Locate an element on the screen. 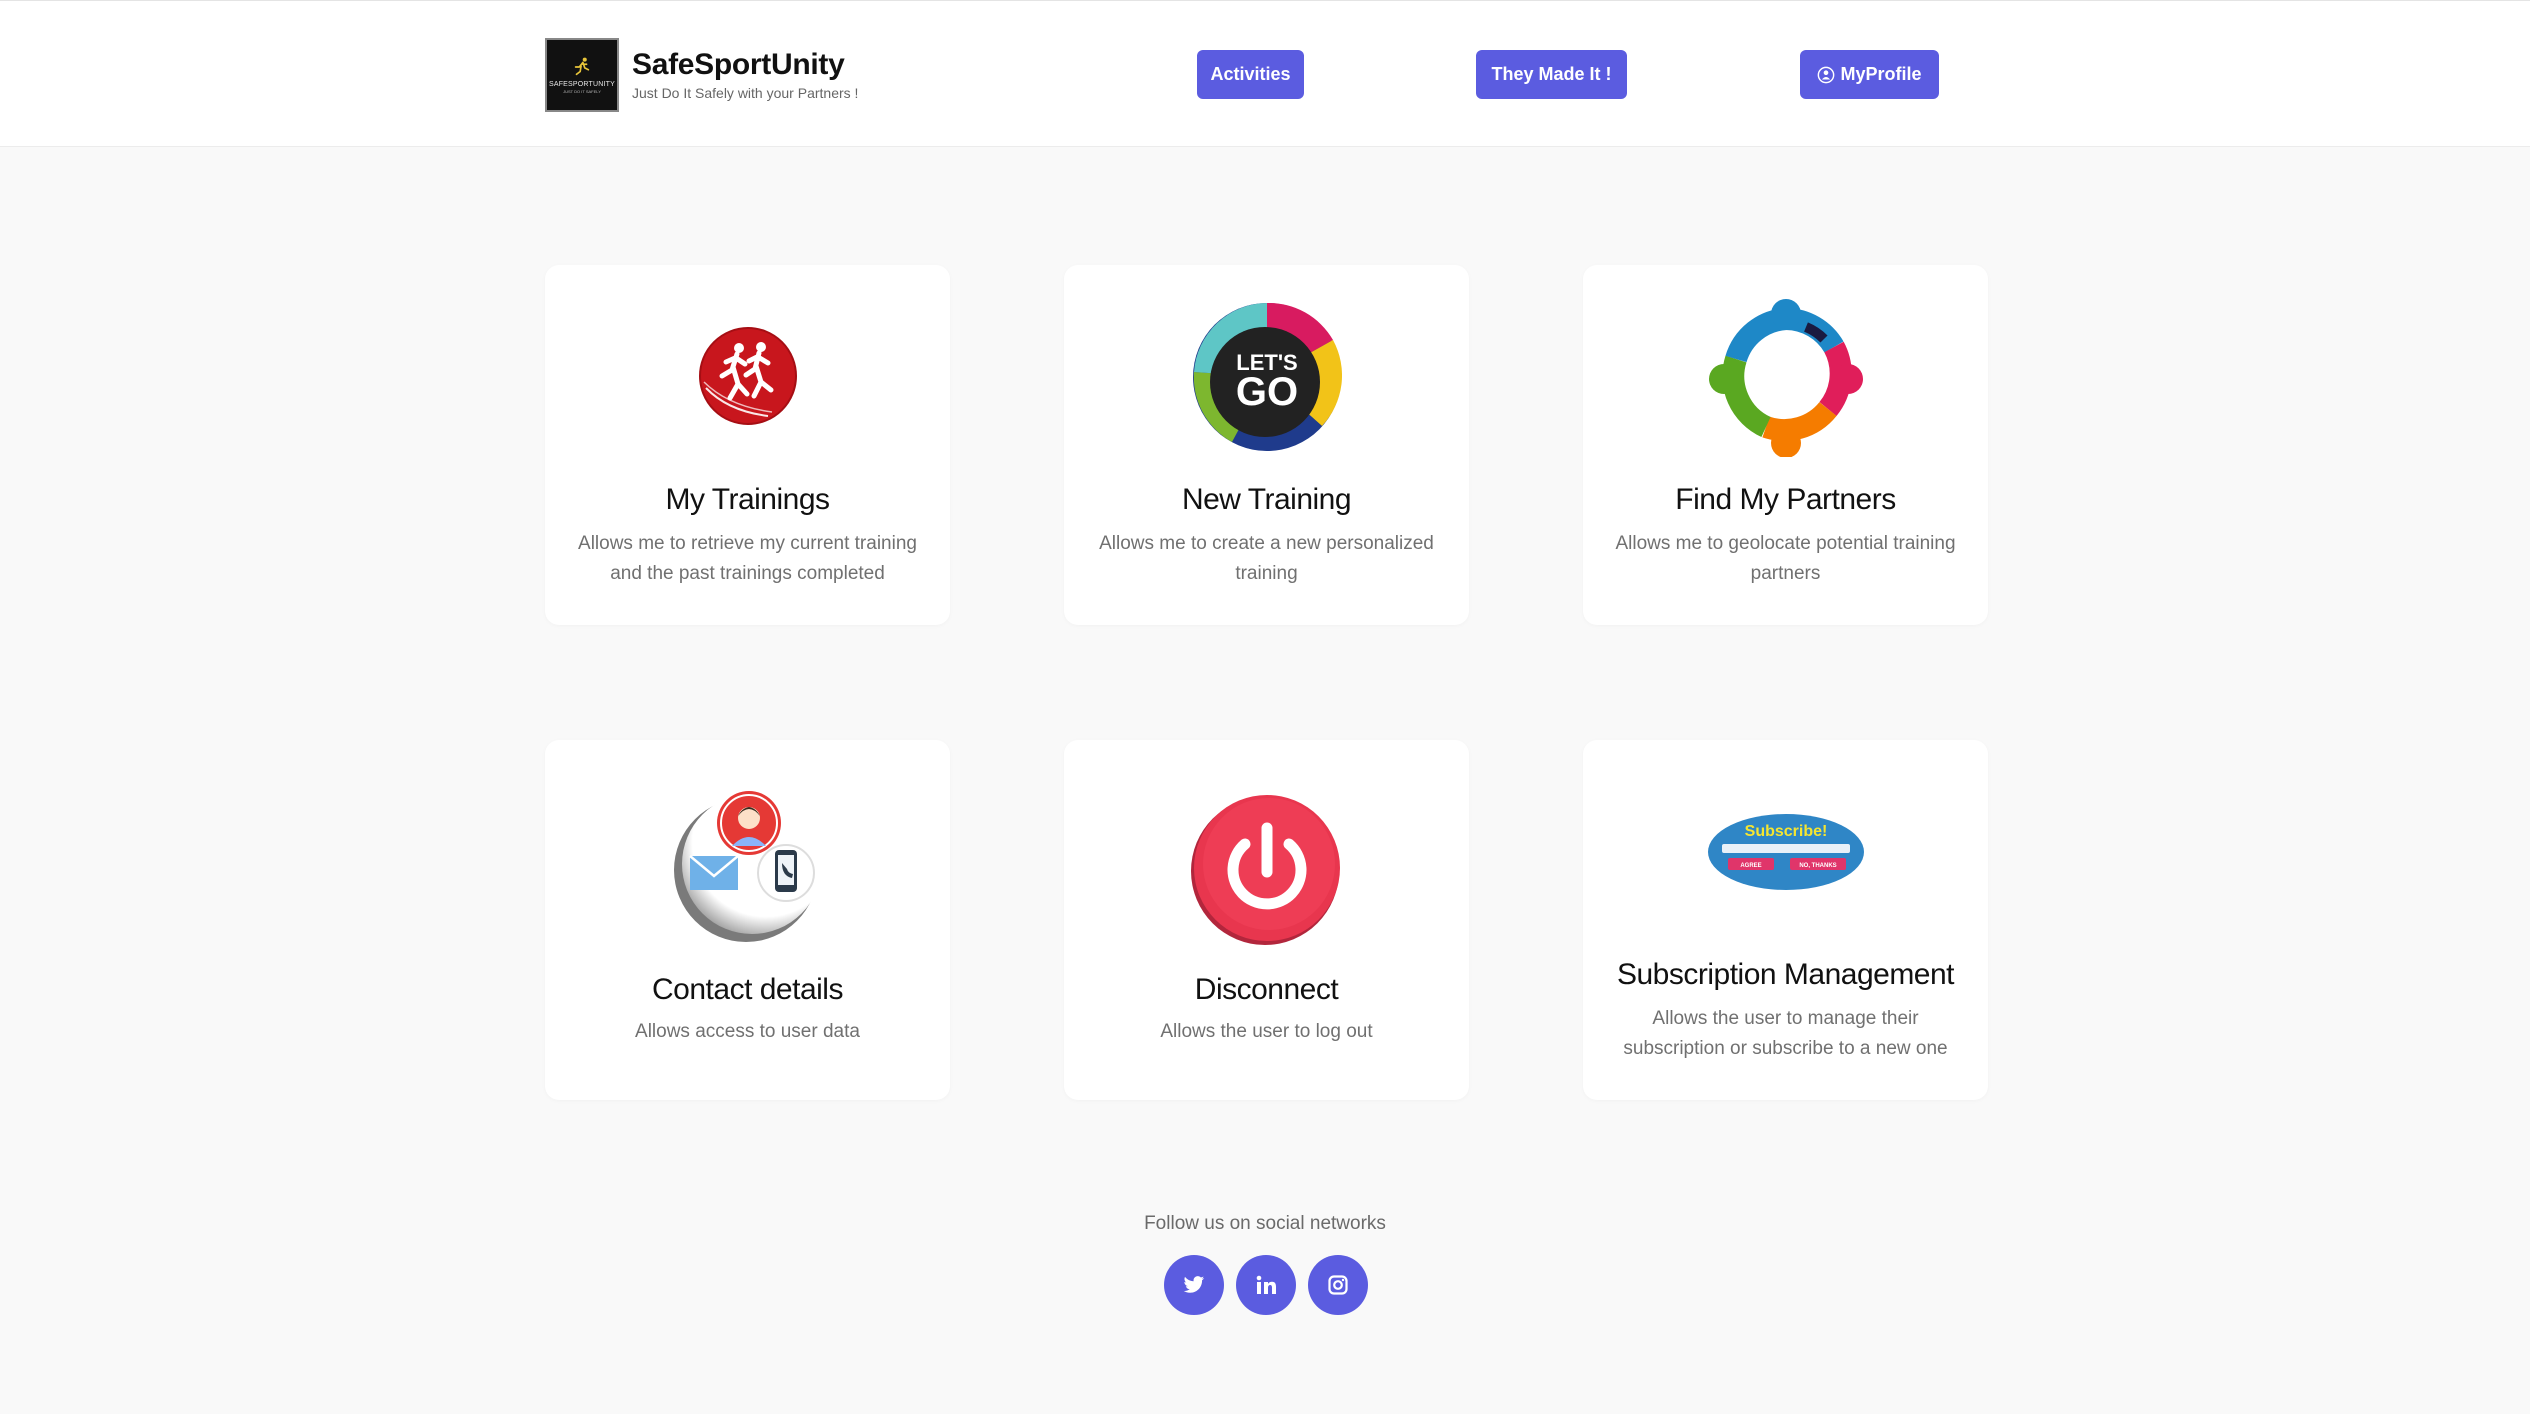  logo-text: SAFESPORTUNITY is located at coordinates (582, 84).